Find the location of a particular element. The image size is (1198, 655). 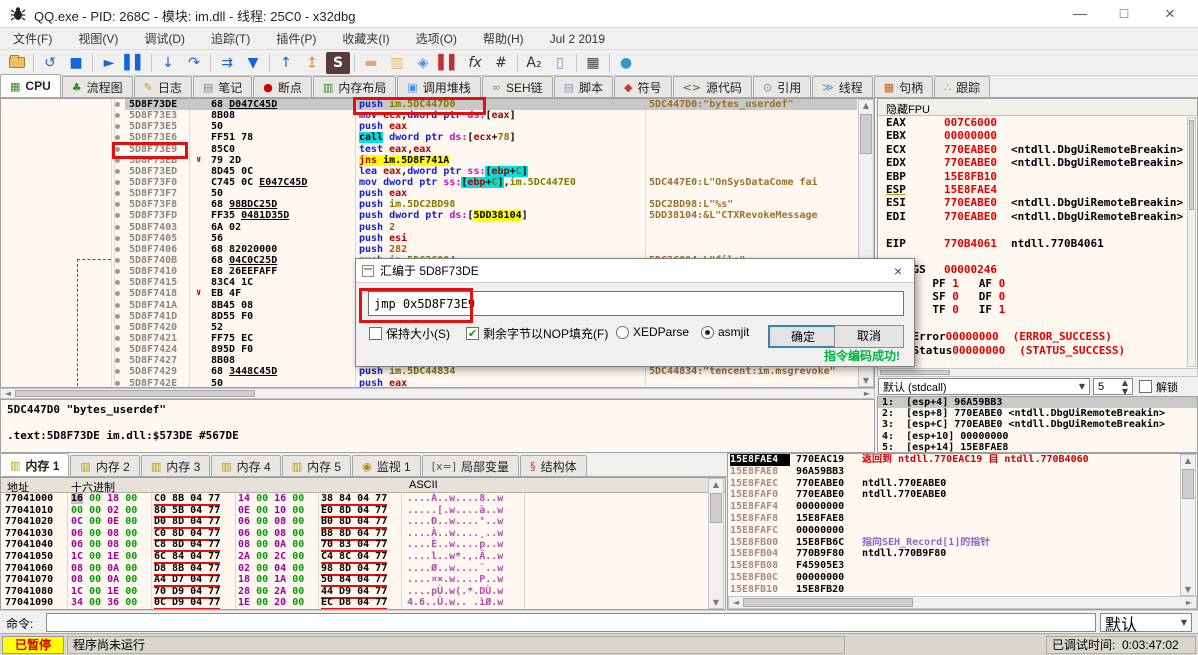

patch-icon: ▬ is located at coordinates (371, 63).